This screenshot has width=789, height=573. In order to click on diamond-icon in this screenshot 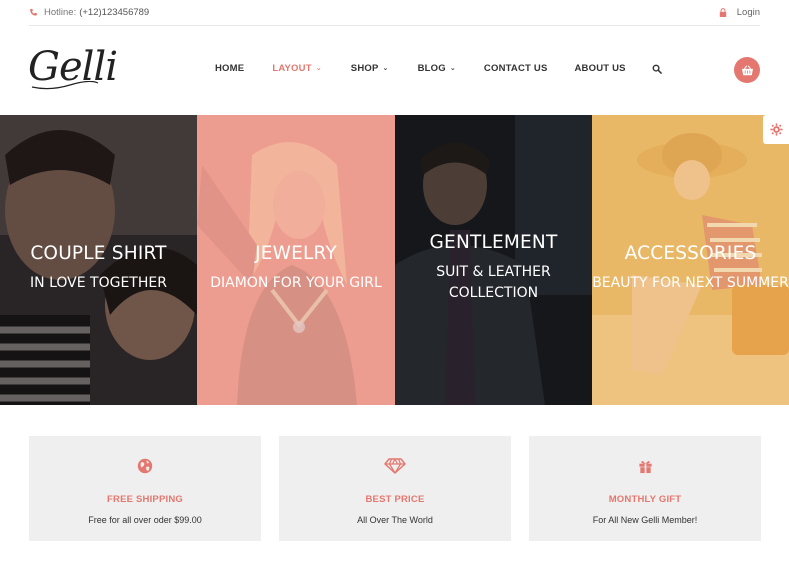, I will do `click(395, 466)`.